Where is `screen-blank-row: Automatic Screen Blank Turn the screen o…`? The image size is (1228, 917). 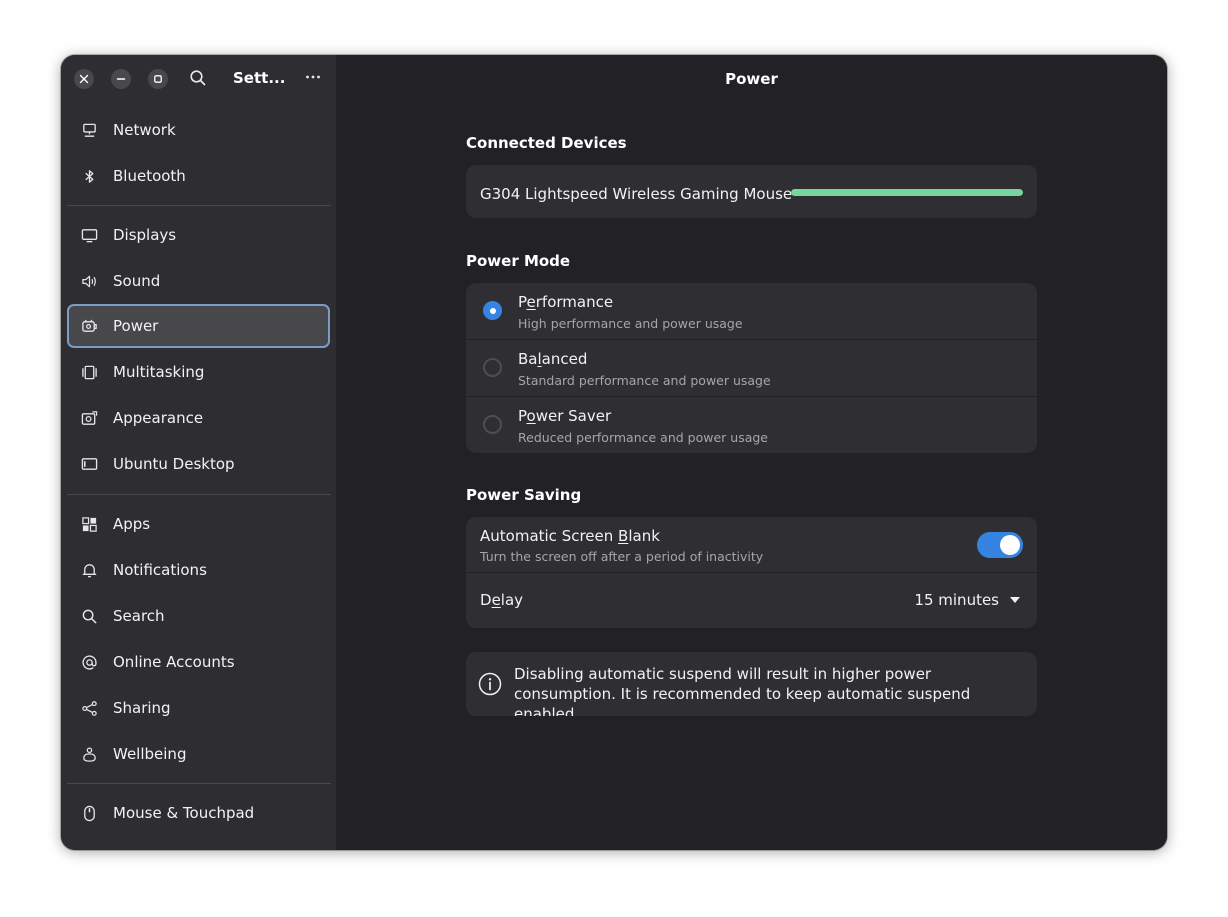 screen-blank-row: Automatic Screen Blank Turn the screen o… is located at coordinates (751, 545).